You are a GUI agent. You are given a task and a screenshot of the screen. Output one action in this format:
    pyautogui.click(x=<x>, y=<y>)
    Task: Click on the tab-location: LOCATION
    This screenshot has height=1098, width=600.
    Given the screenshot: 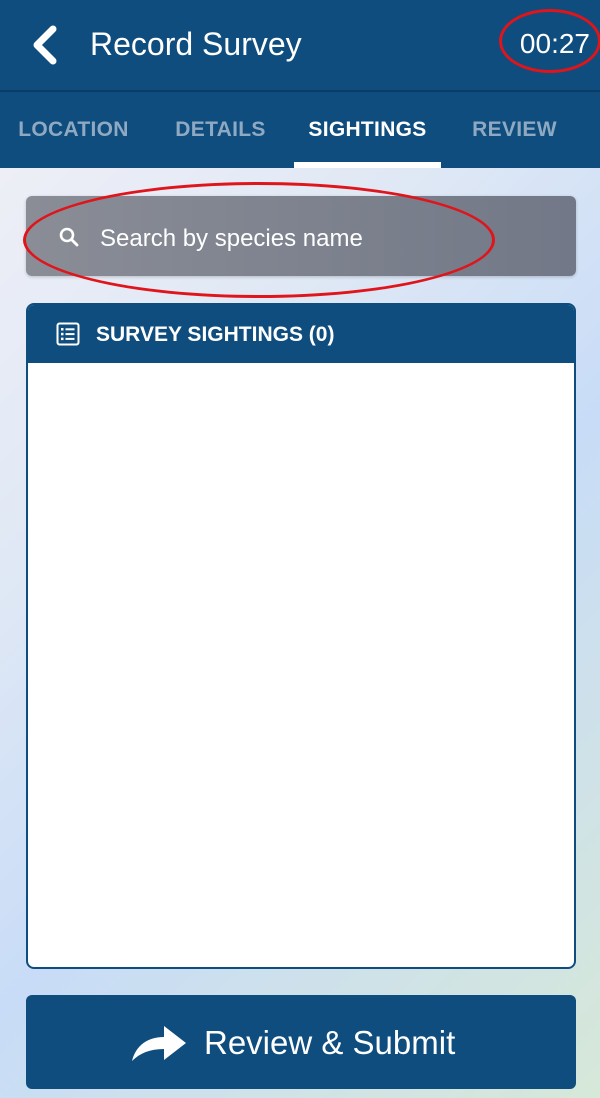 What is the action you would take?
    pyautogui.click(x=73, y=130)
    